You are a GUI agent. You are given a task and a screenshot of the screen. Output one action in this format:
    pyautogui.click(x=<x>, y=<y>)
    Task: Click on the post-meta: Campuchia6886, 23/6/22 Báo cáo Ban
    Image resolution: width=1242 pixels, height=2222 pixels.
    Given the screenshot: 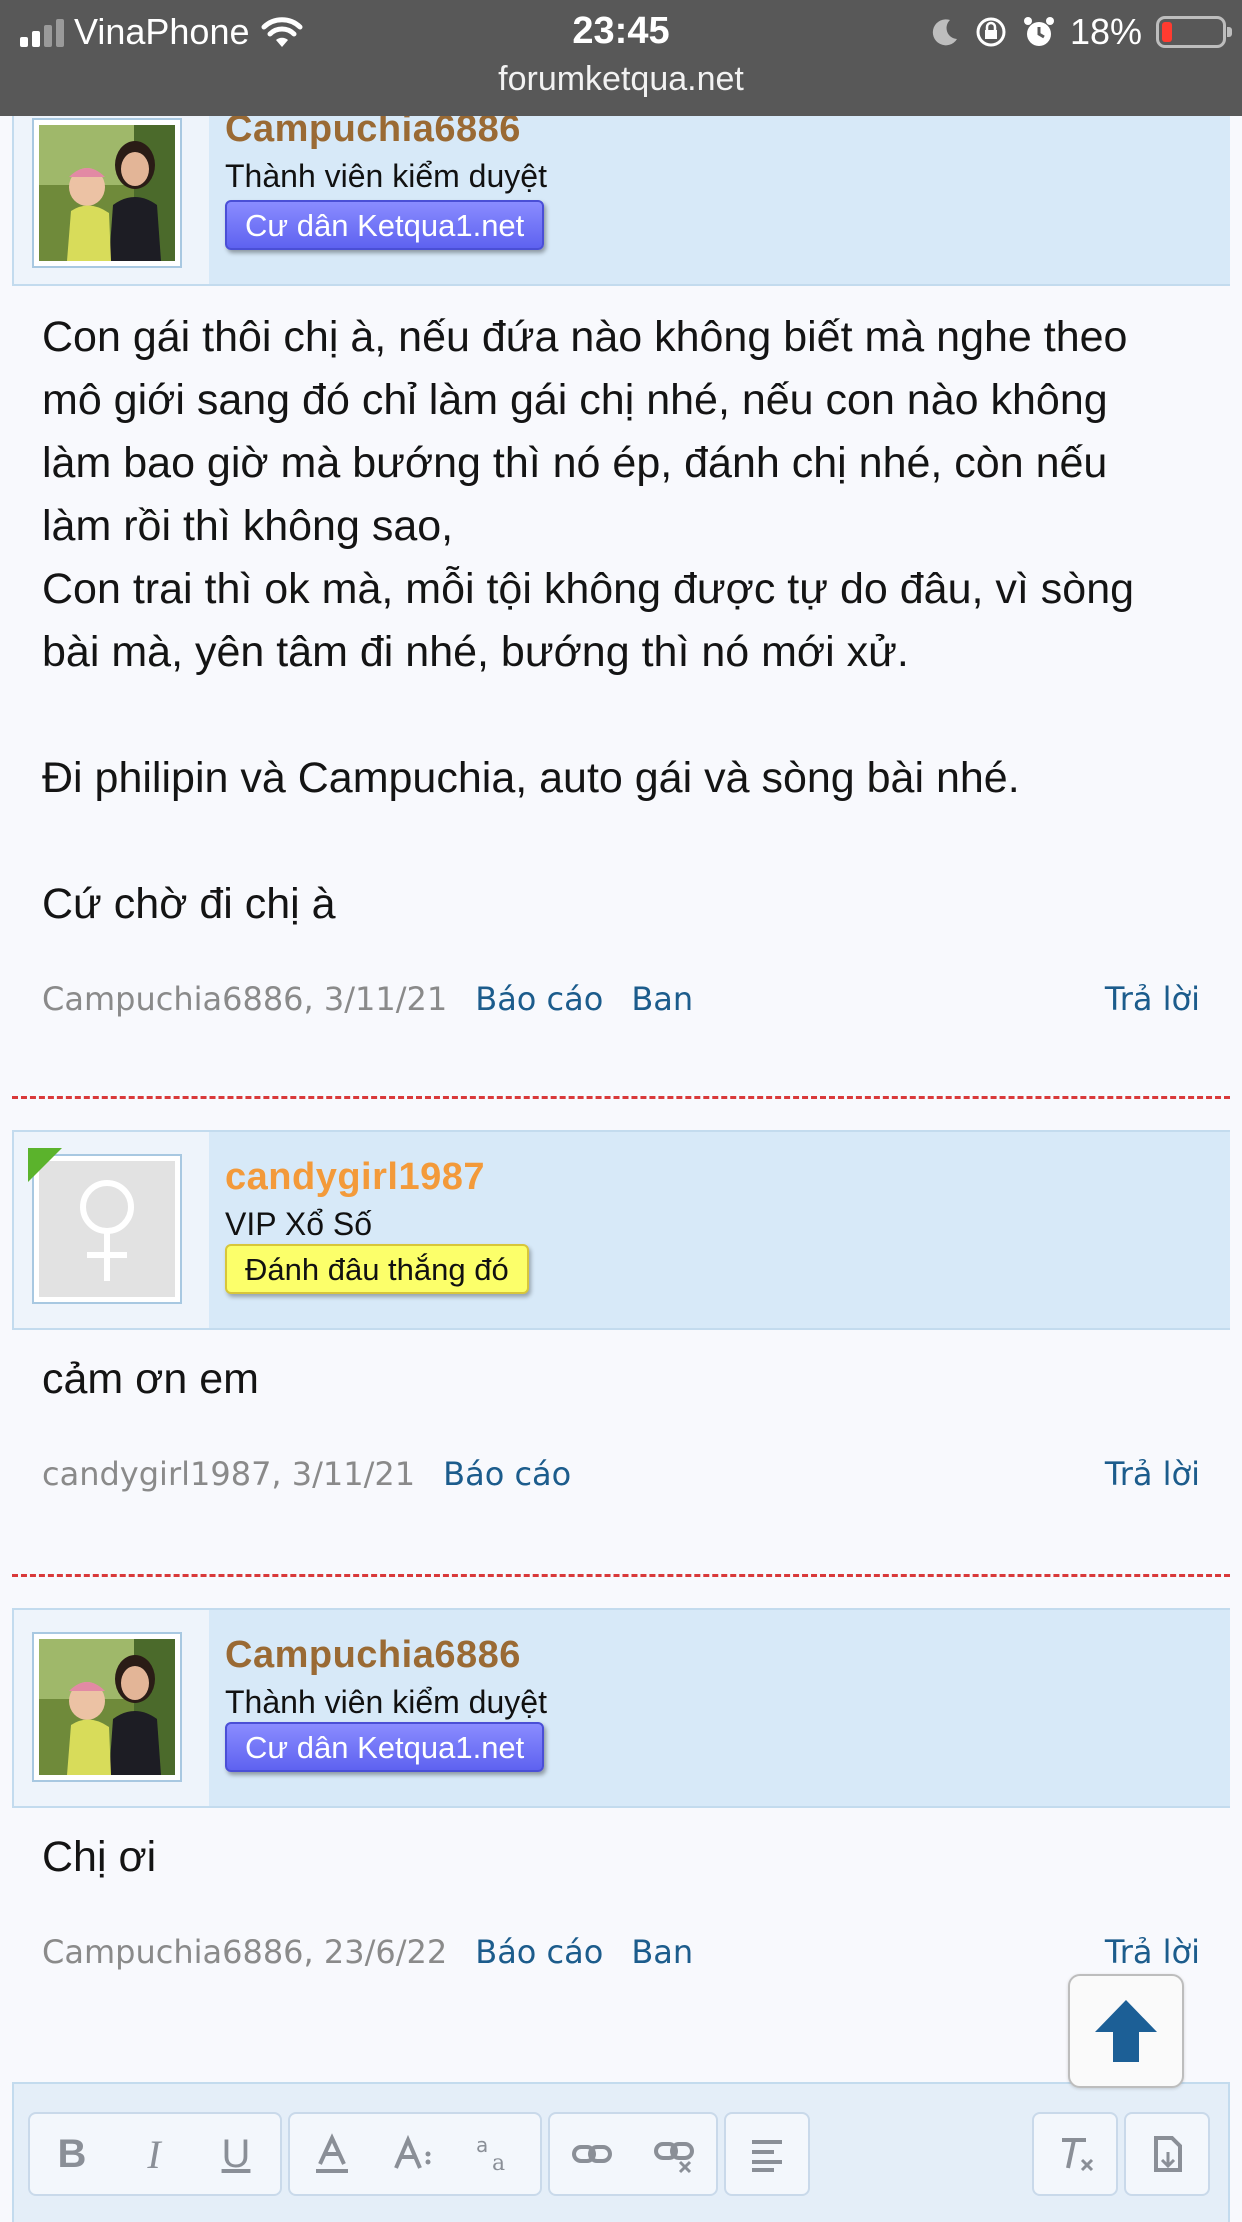 What is the action you would take?
    pyautogui.click(x=367, y=1952)
    